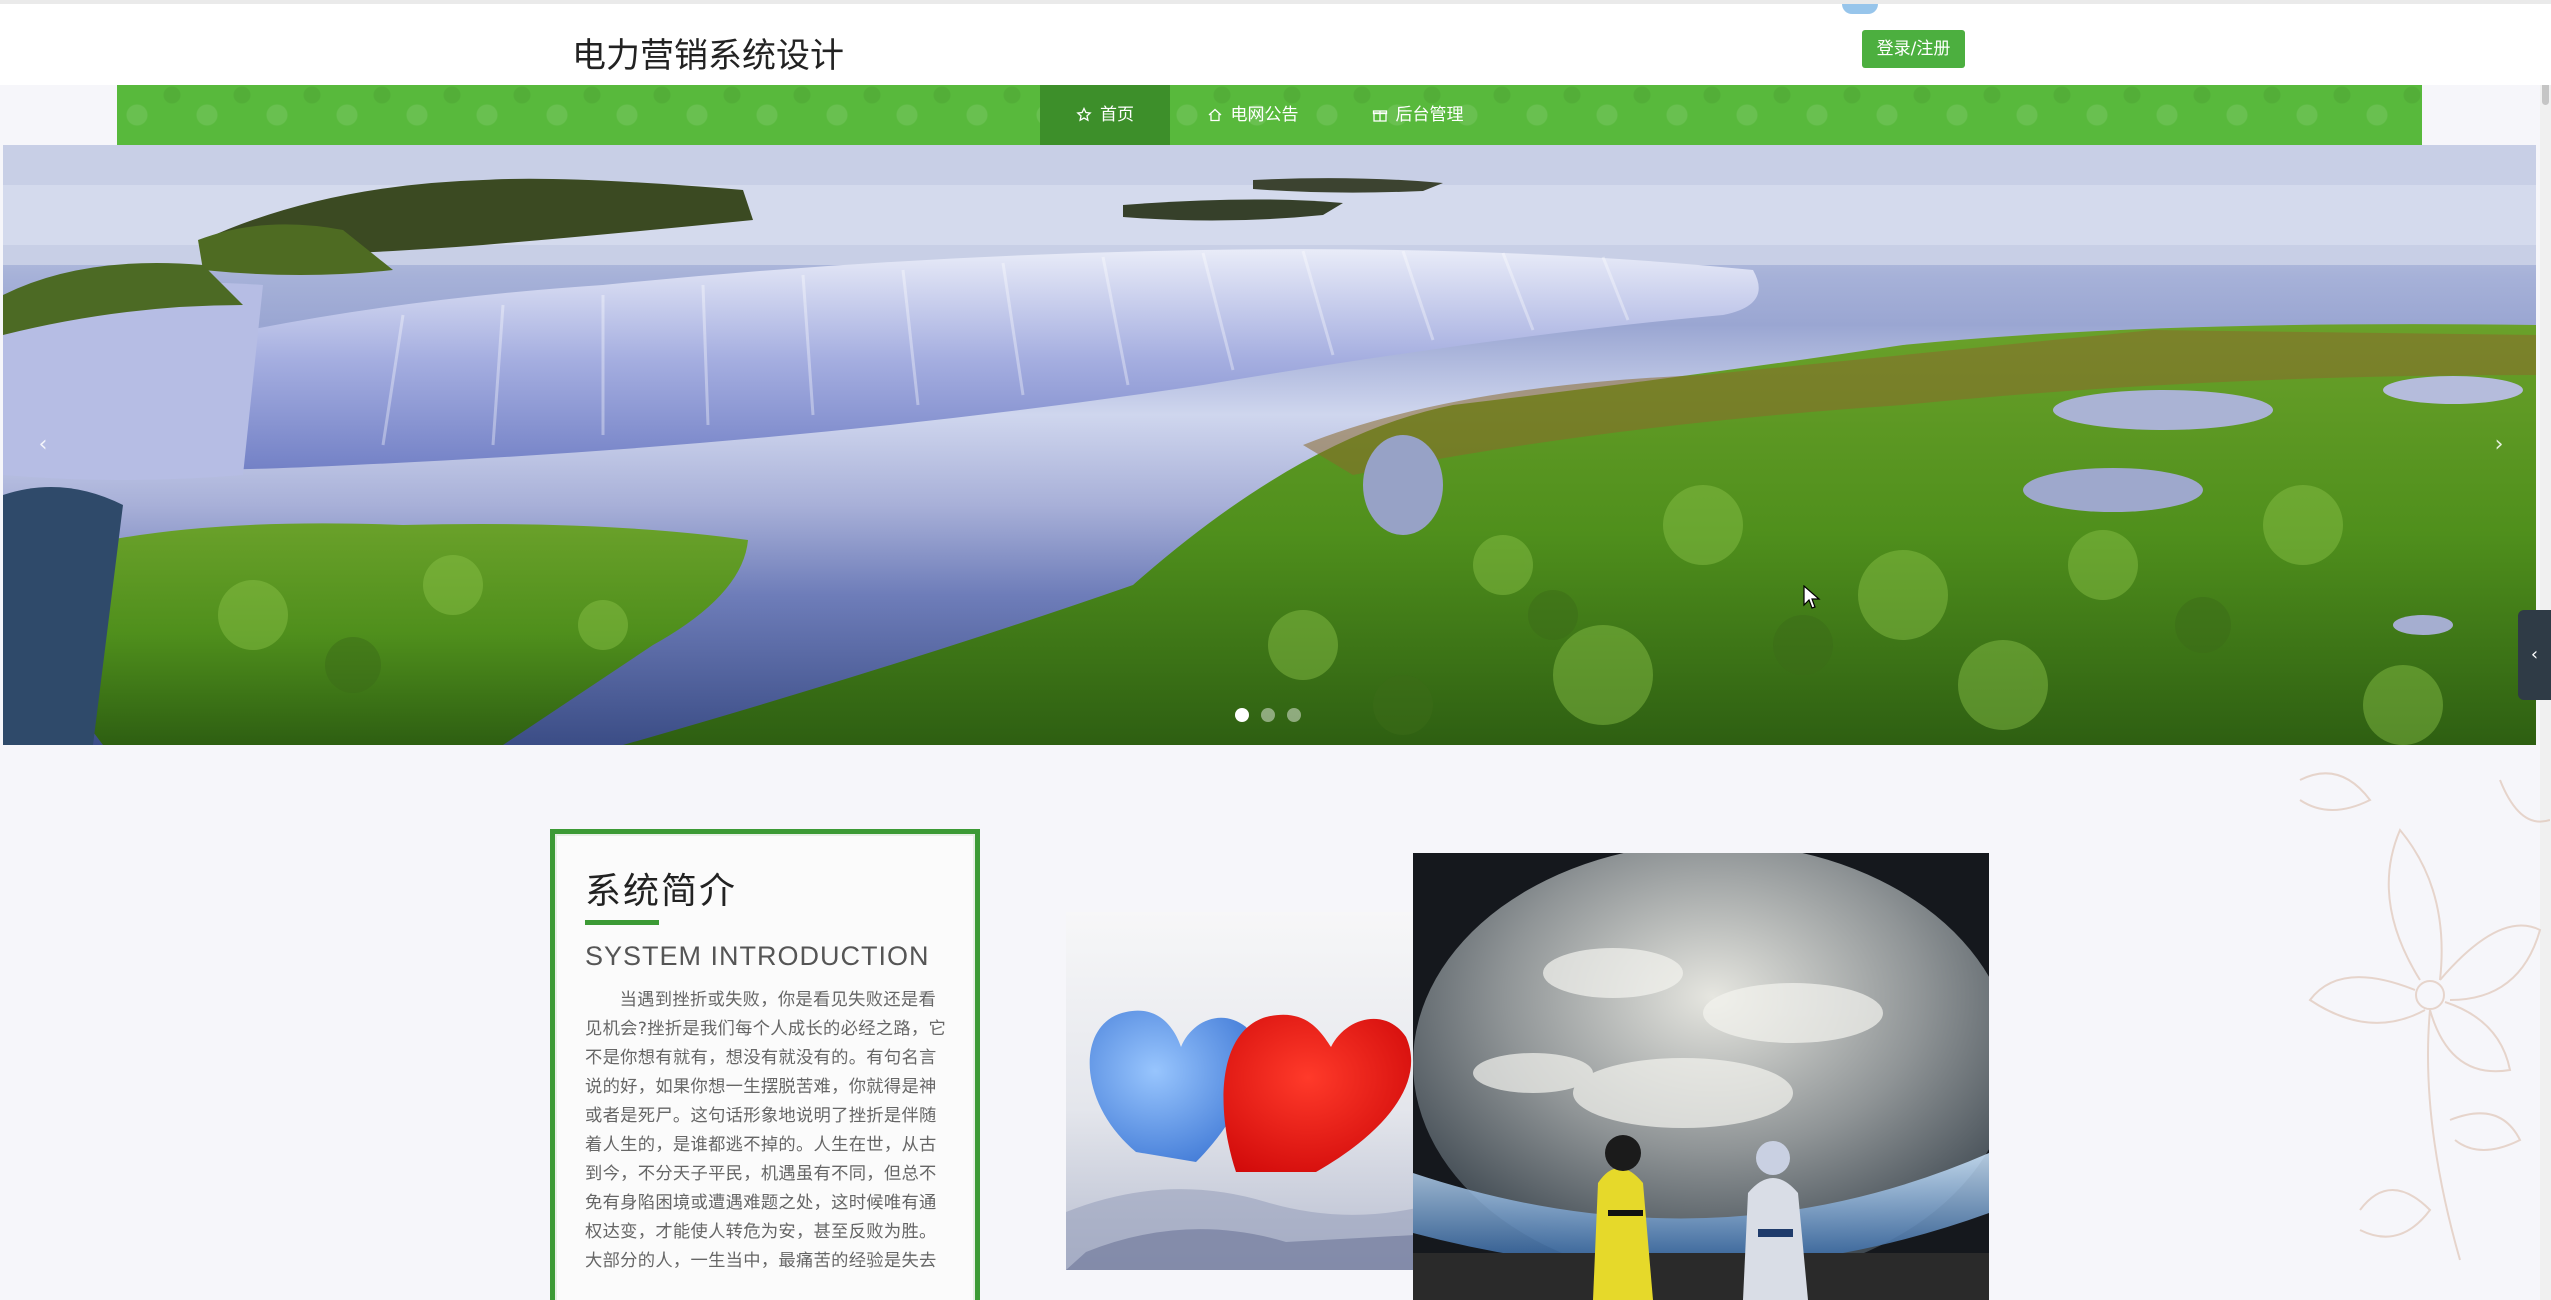 The width and height of the screenshot is (2551, 1300). What do you see at coordinates (2534, 655) in the screenshot?
I see `side-toggle-tab: ‹` at bounding box center [2534, 655].